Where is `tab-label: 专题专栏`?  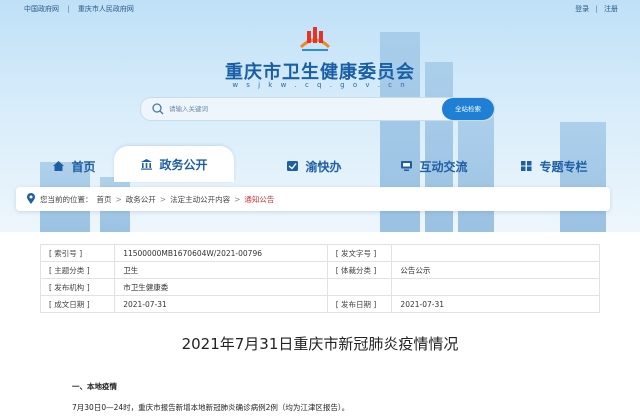 tab-label: 专题专栏 is located at coordinates (563, 166).